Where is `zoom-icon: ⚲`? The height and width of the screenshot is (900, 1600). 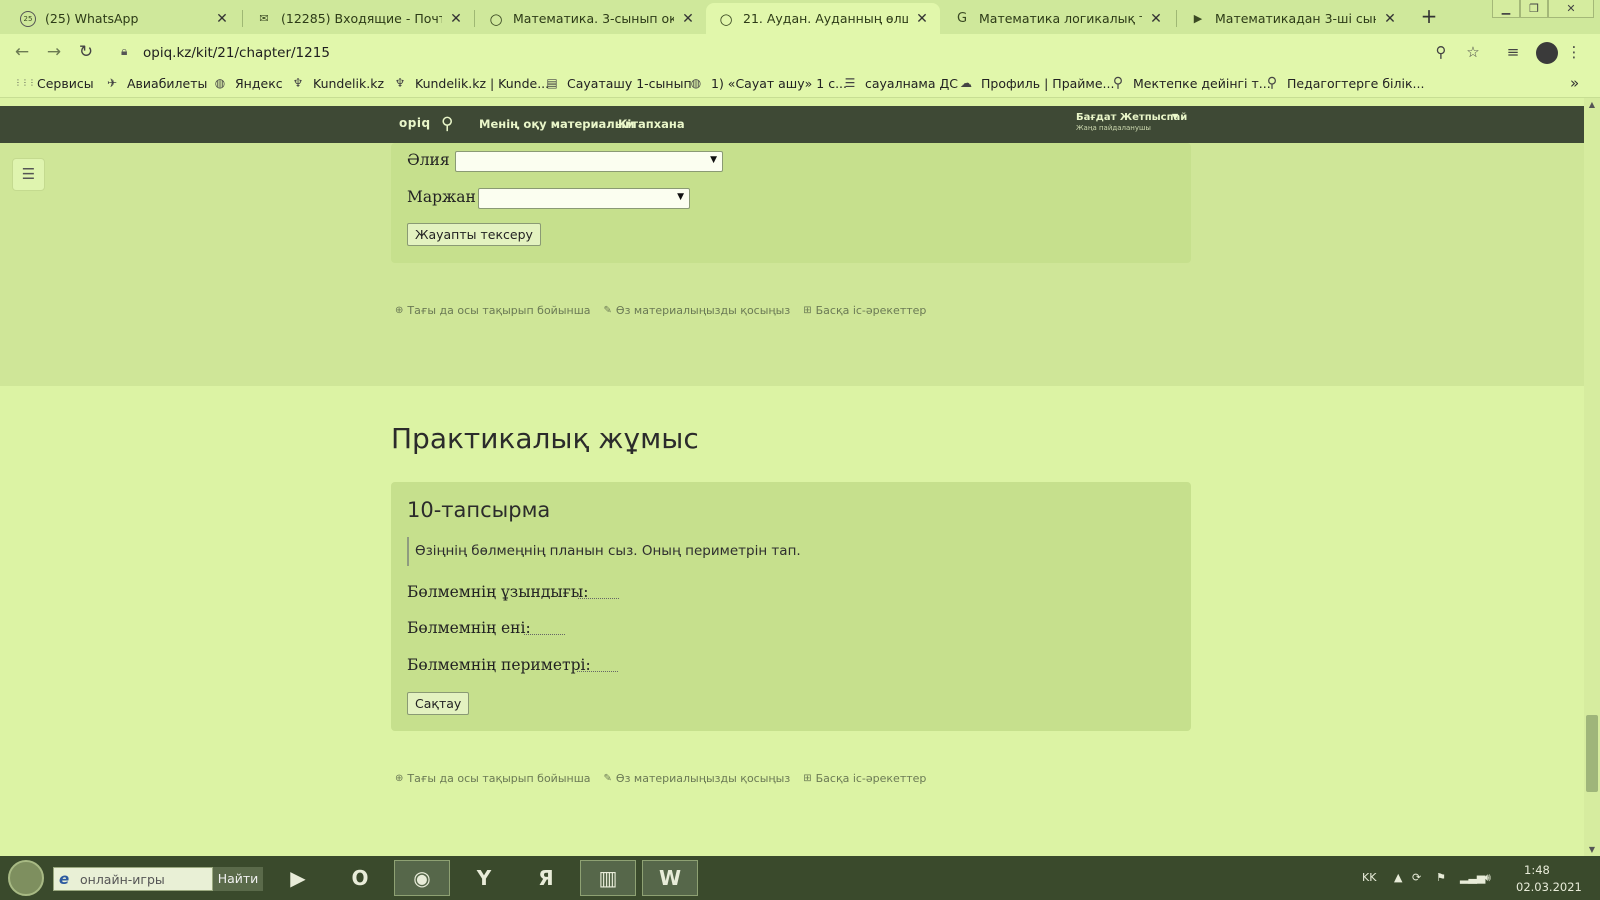 zoom-icon: ⚲ is located at coordinates (1441, 52).